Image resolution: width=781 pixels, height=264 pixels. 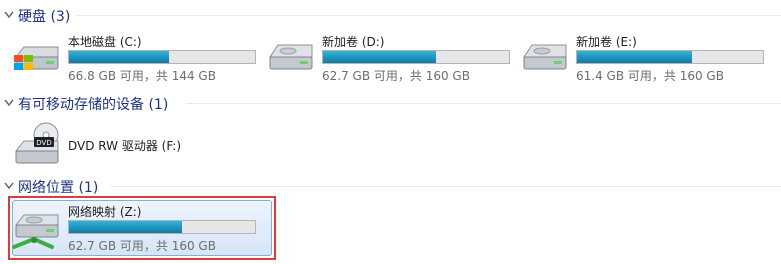 What do you see at coordinates (105, 42) in the screenshot?
I see `drive-name: 本地磁盘 (C:)` at bounding box center [105, 42].